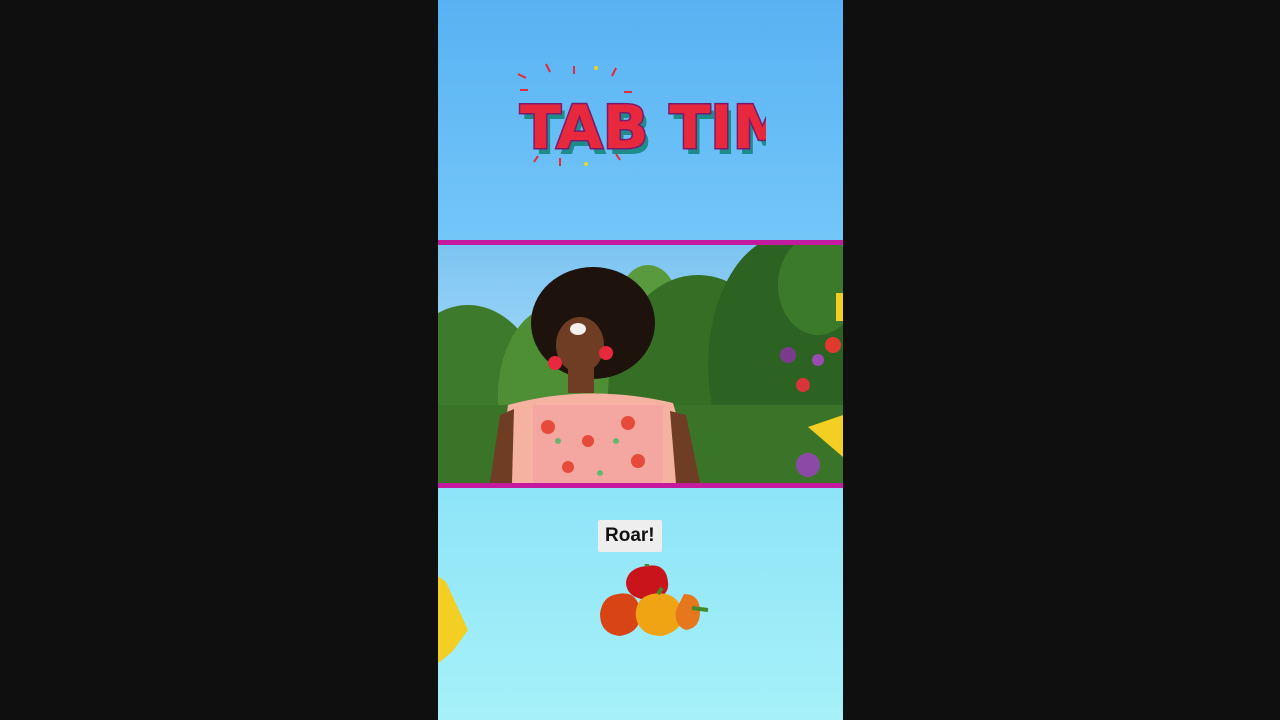 The width and height of the screenshot is (1280, 720). What do you see at coordinates (654, 600) in the screenshot?
I see `bell-peppers-icon` at bounding box center [654, 600].